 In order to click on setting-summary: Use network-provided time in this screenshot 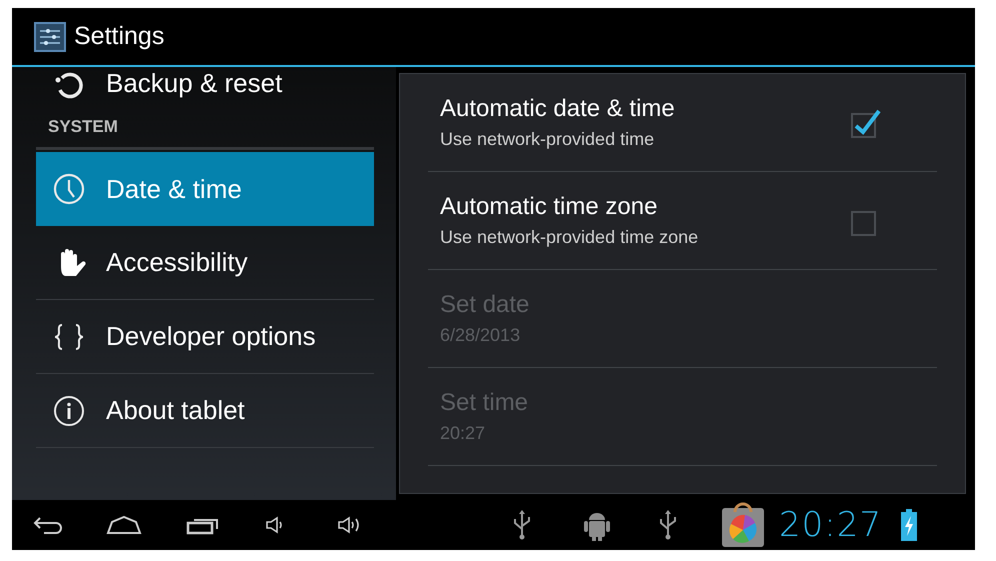, I will do `click(548, 139)`.